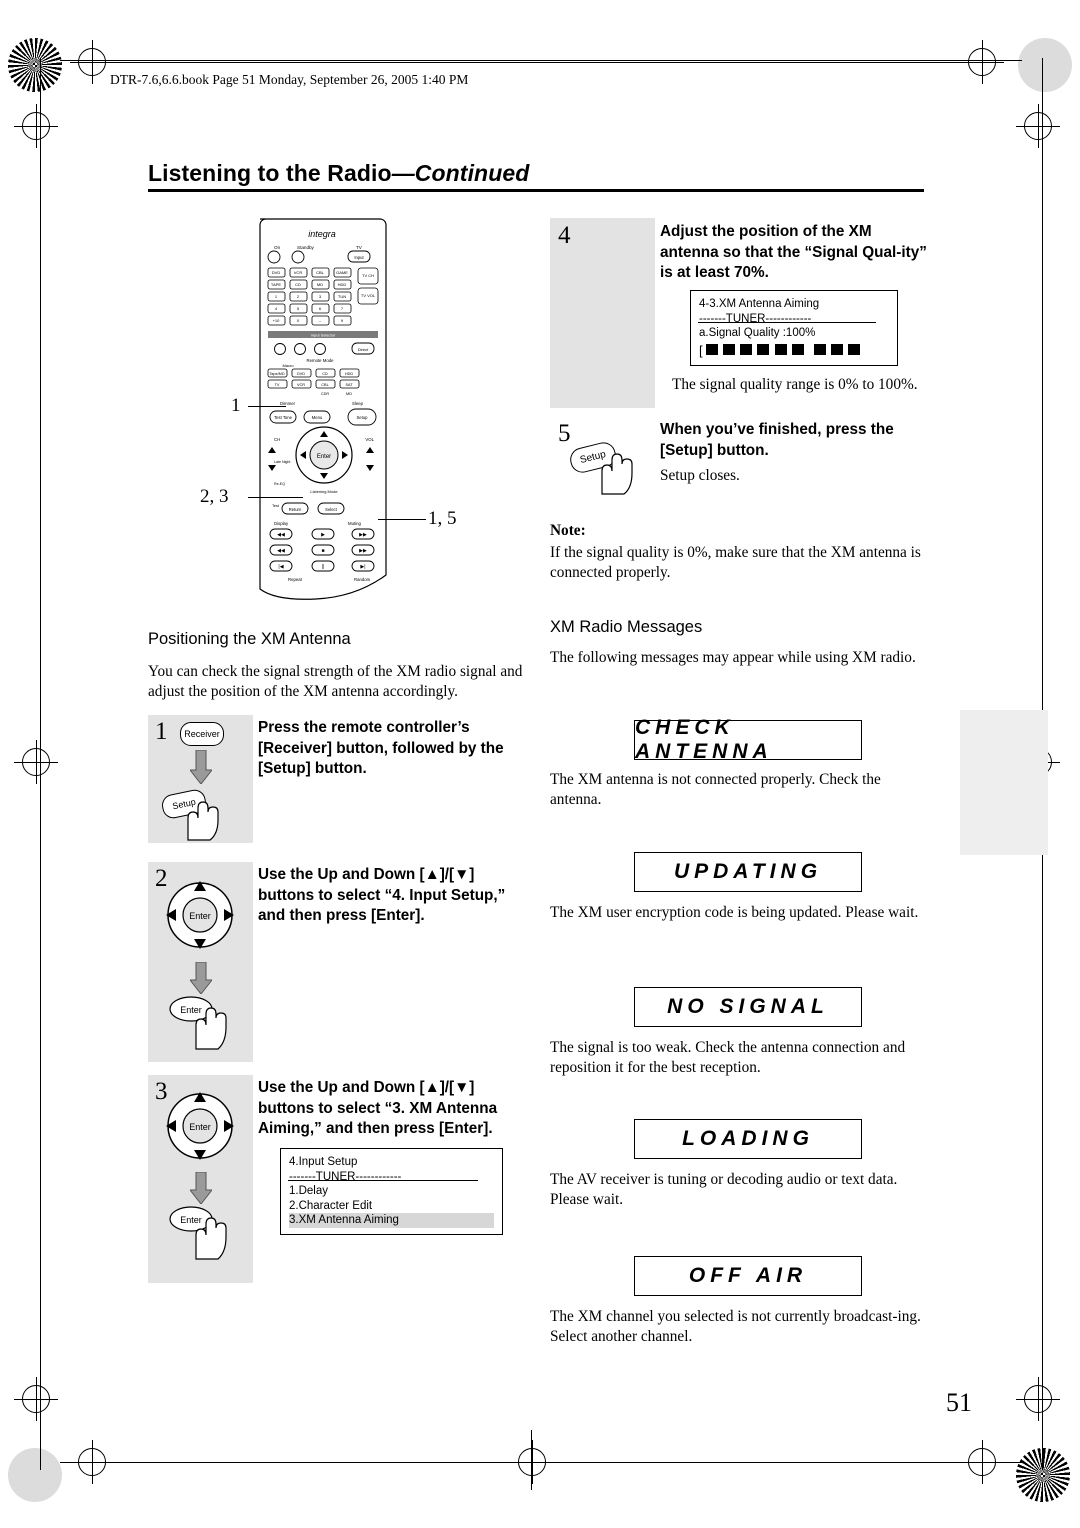  What do you see at coordinates (295, 509) in the screenshot?
I see `svg-text: Return` at bounding box center [295, 509].